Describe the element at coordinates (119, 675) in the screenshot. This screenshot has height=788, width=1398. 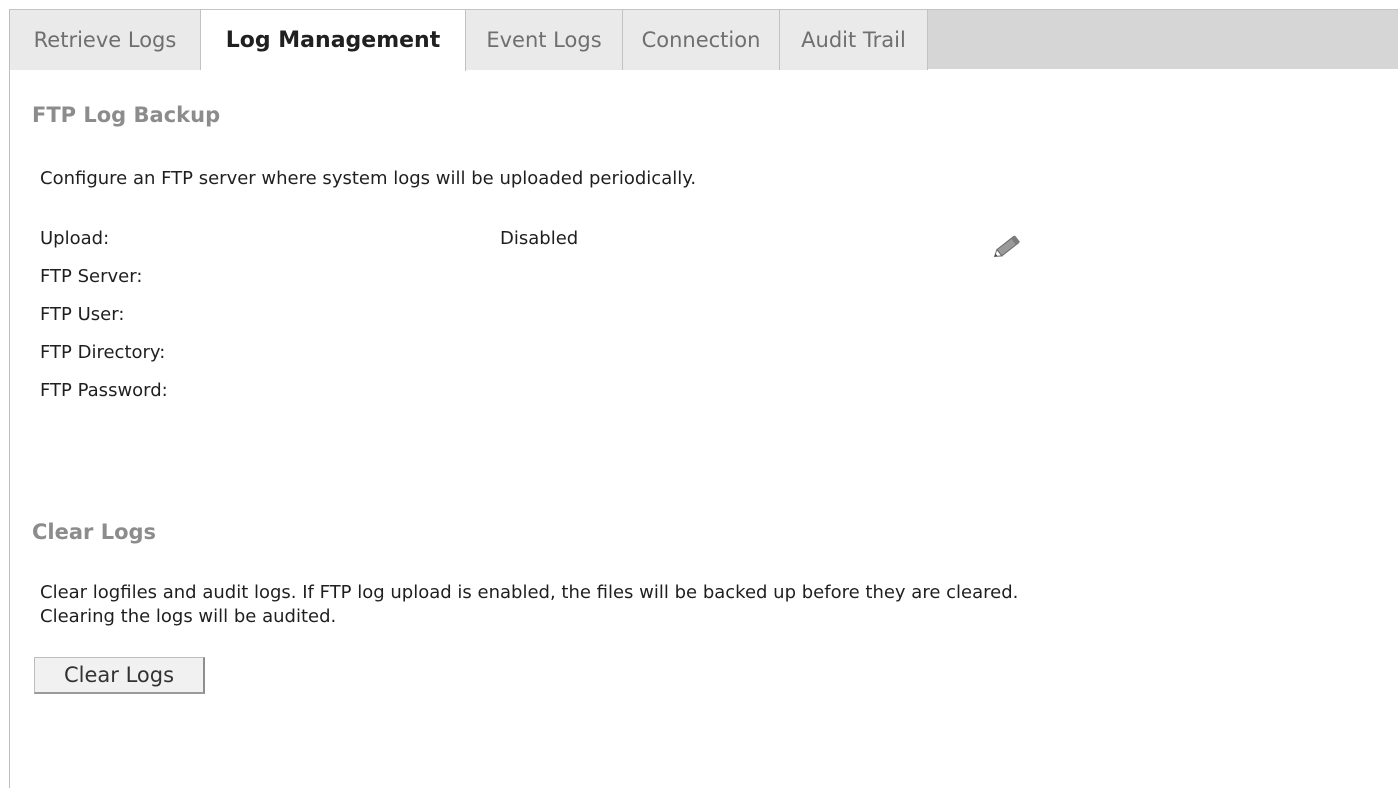
I see `clear-logs-button: Clear Logs` at that location.